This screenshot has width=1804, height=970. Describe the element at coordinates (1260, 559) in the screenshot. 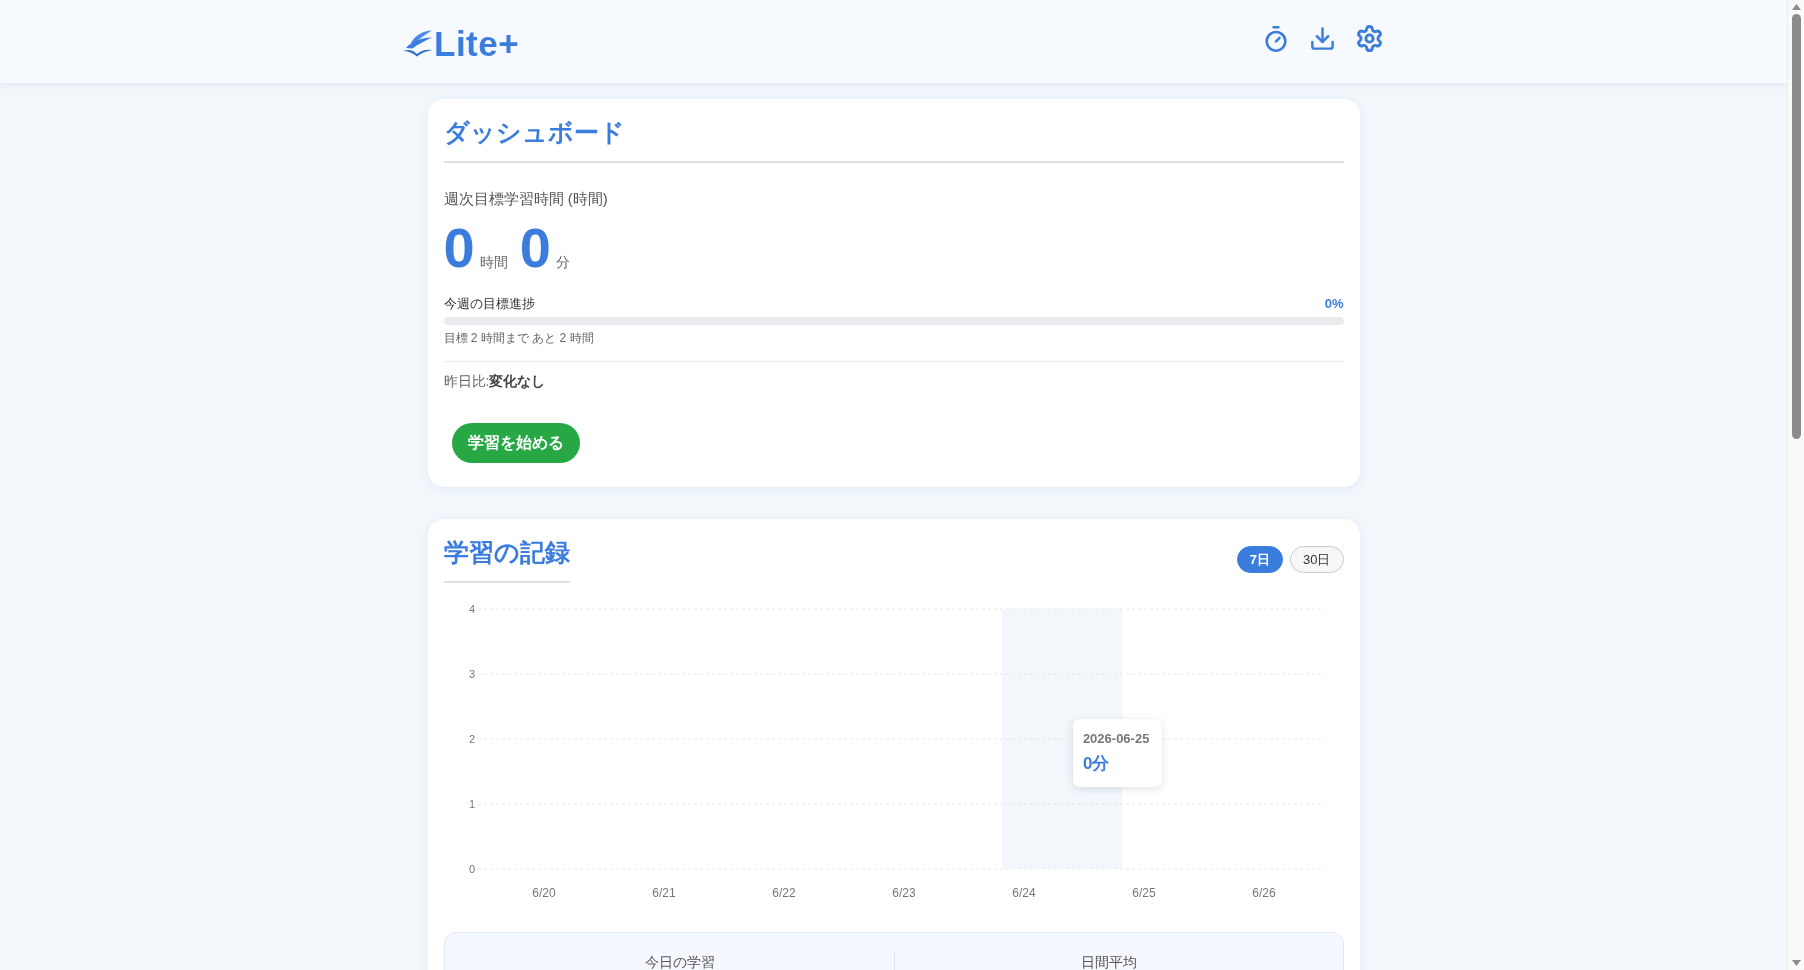

I see `range-tab: 7日` at that location.